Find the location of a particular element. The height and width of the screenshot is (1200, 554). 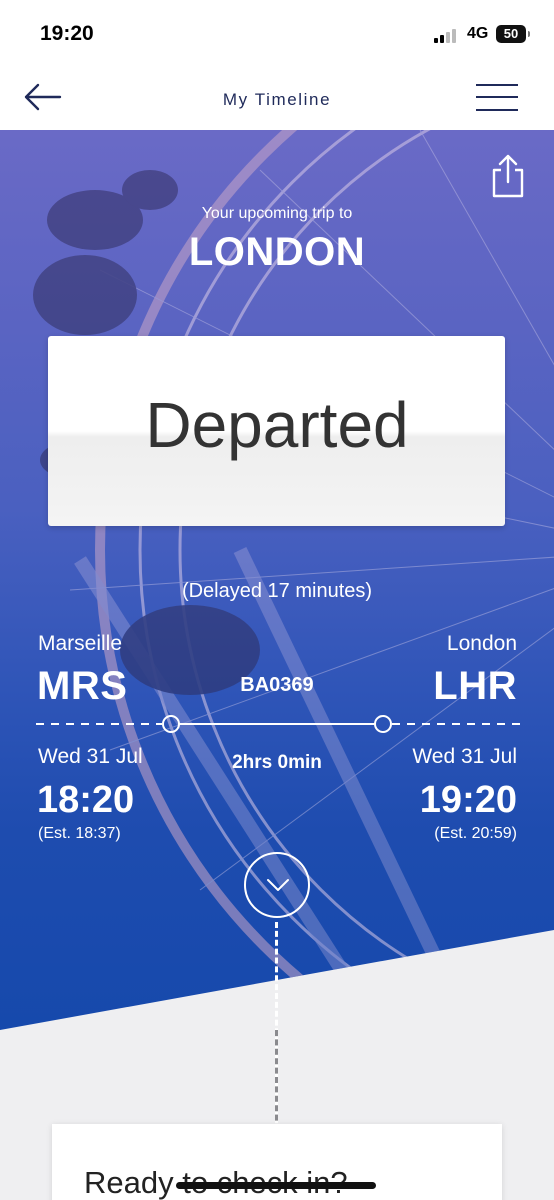

arrival-date: Wed 31 Jul is located at coordinates (464, 756).